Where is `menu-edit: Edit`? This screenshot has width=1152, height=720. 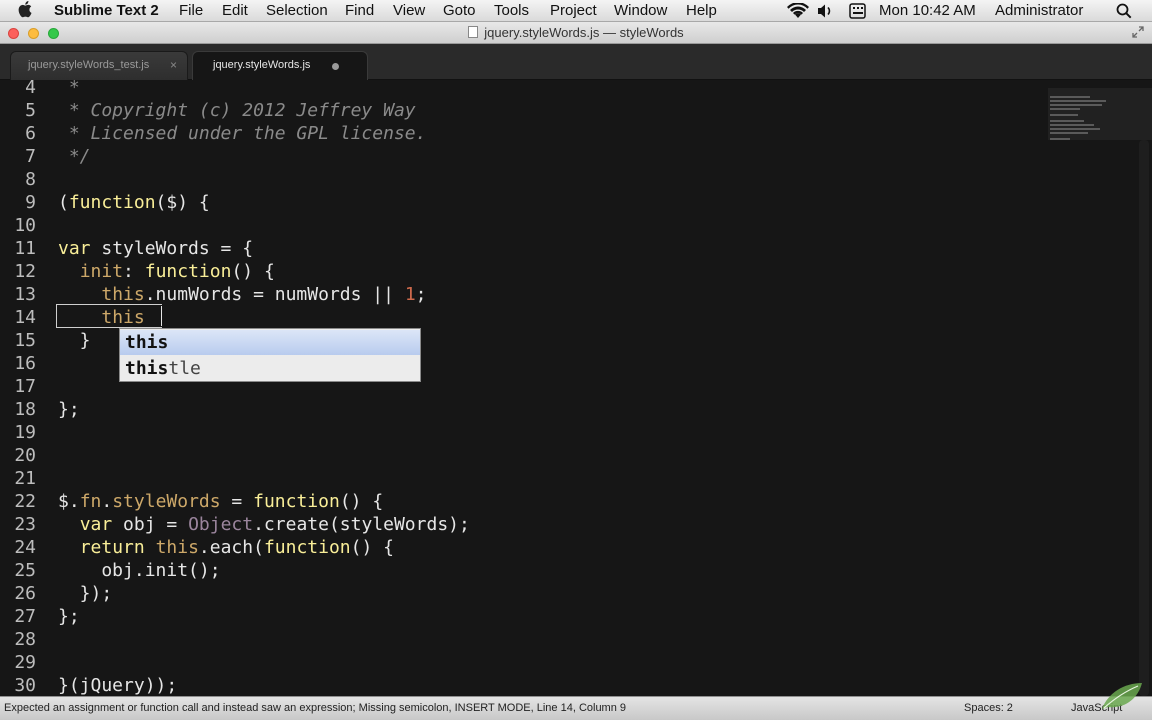
menu-edit: Edit is located at coordinates (235, 10).